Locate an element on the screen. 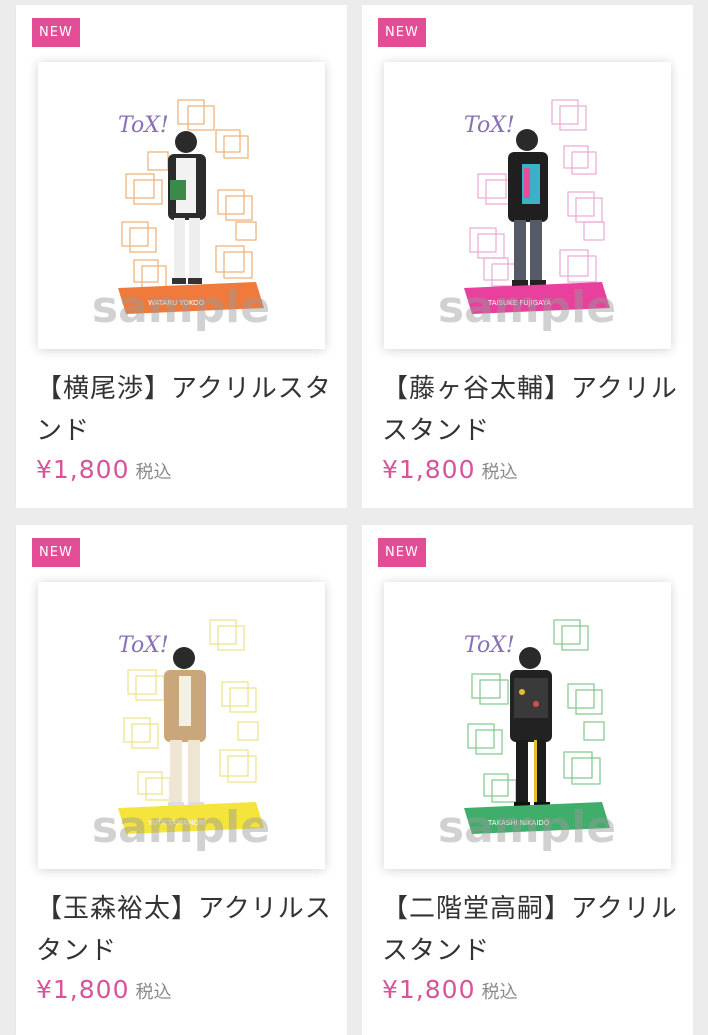  product-title: 【二階堂高嗣】アクリルスタンド is located at coordinates (532, 930).